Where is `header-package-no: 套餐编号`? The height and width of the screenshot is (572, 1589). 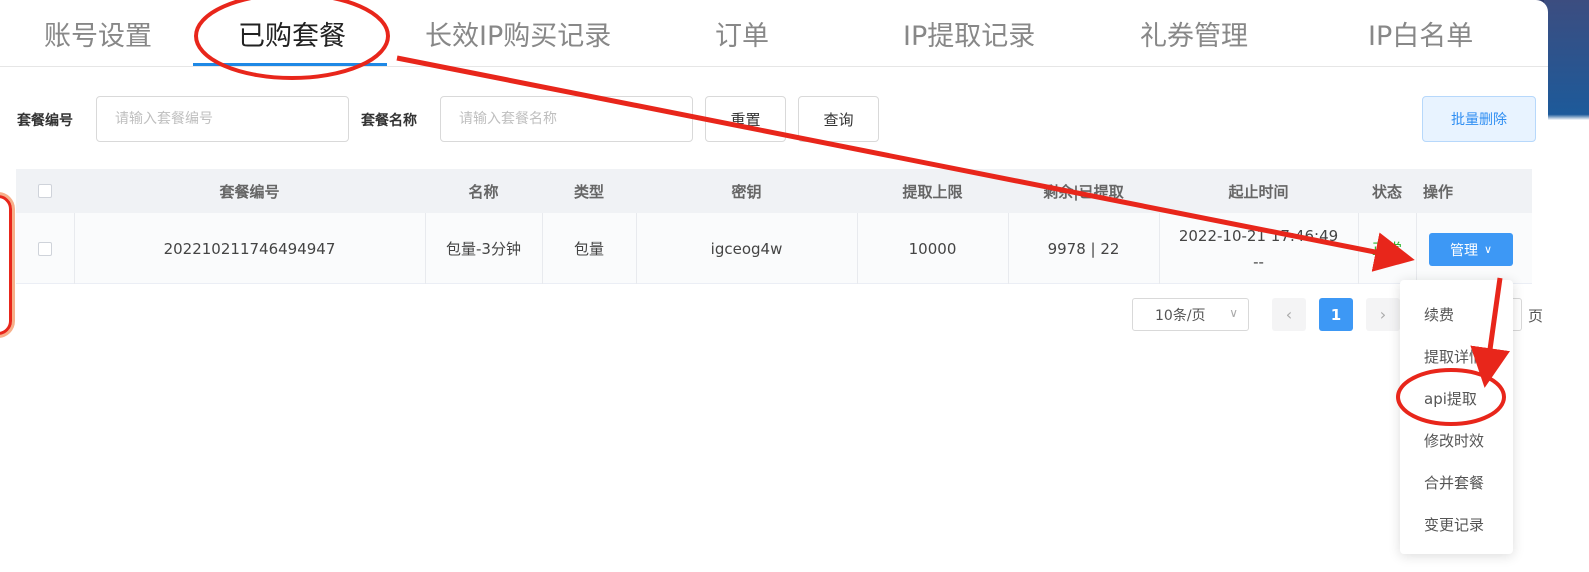 header-package-no: 套餐编号 is located at coordinates (249, 191).